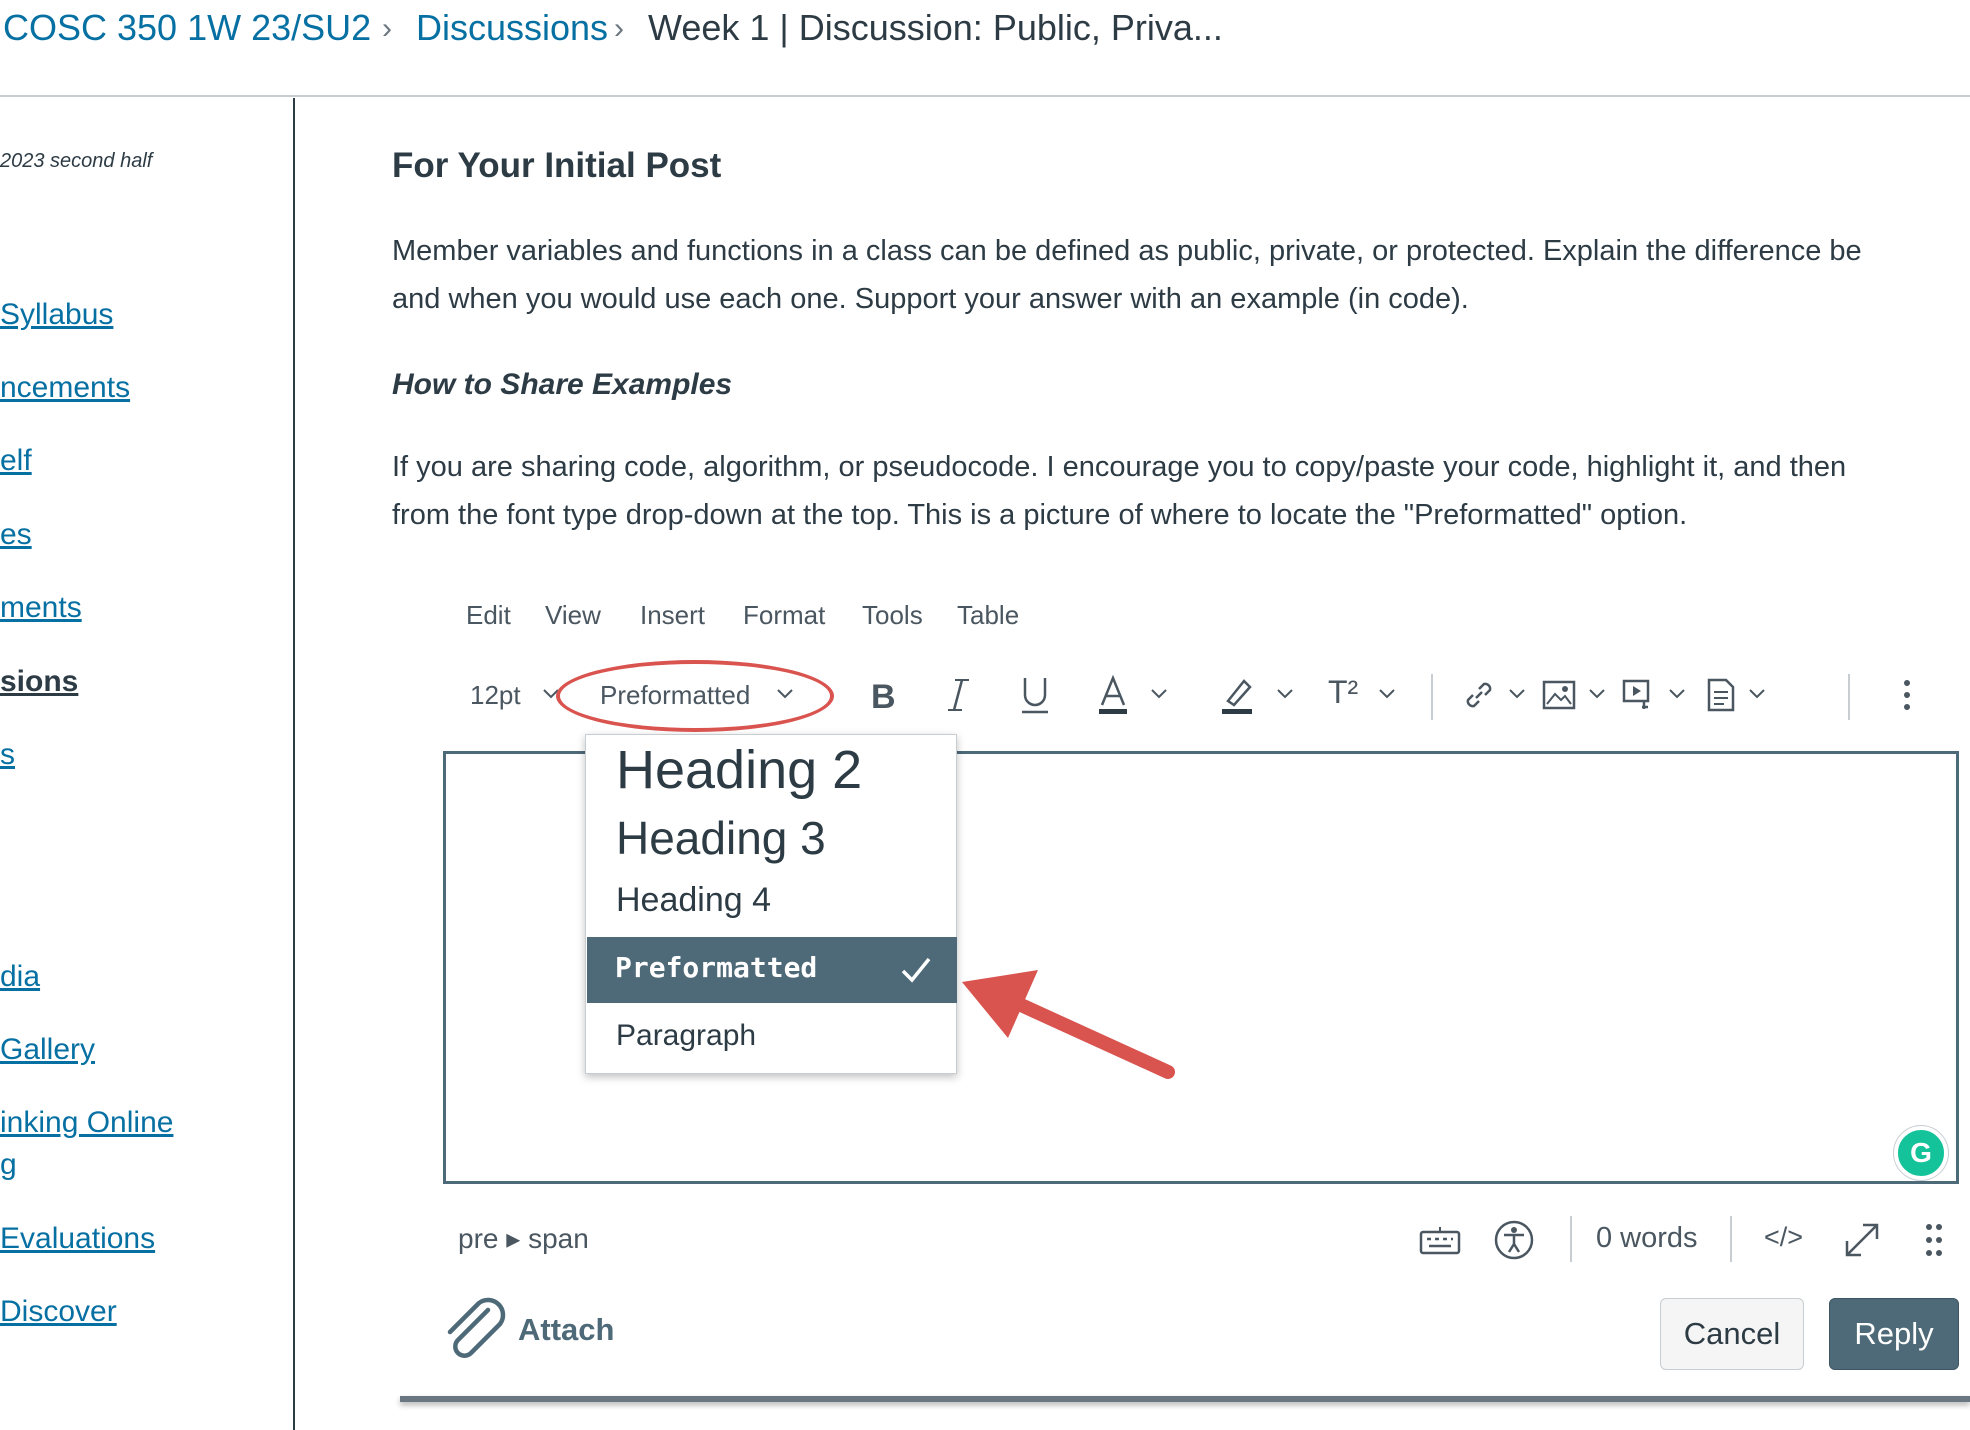 This screenshot has width=1970, height=1430. Describe the element at coordinates (495, 695) in the screenshot. I see `font-size-select: 12pt` at that location.